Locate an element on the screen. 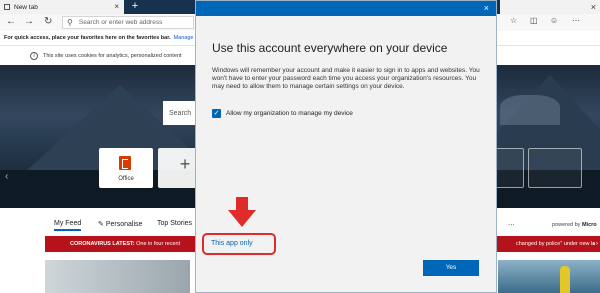 The image size is (600, 293). office-icon is located at coordinates (125, 163).